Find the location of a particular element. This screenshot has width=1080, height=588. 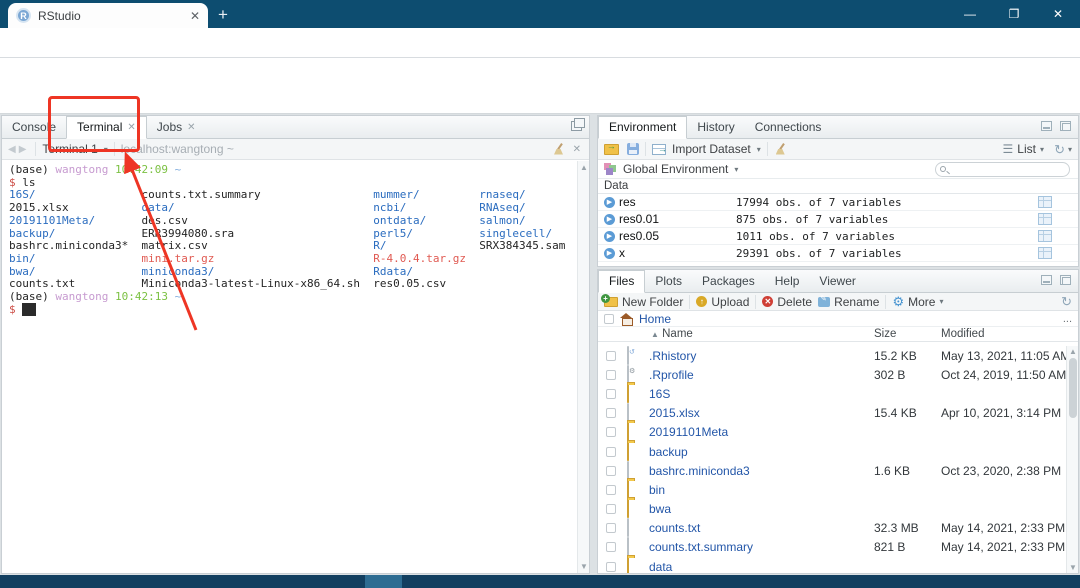

object-name: res is located at coordinates (676, 202).